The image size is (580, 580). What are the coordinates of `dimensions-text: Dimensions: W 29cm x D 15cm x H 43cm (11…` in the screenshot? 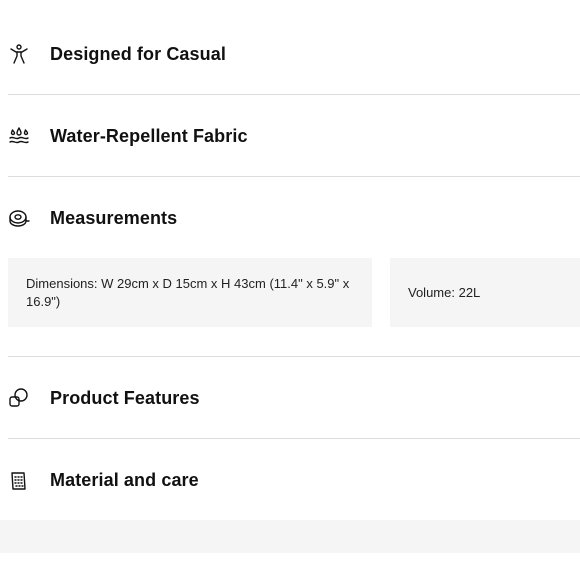 It's located at (188, 292).